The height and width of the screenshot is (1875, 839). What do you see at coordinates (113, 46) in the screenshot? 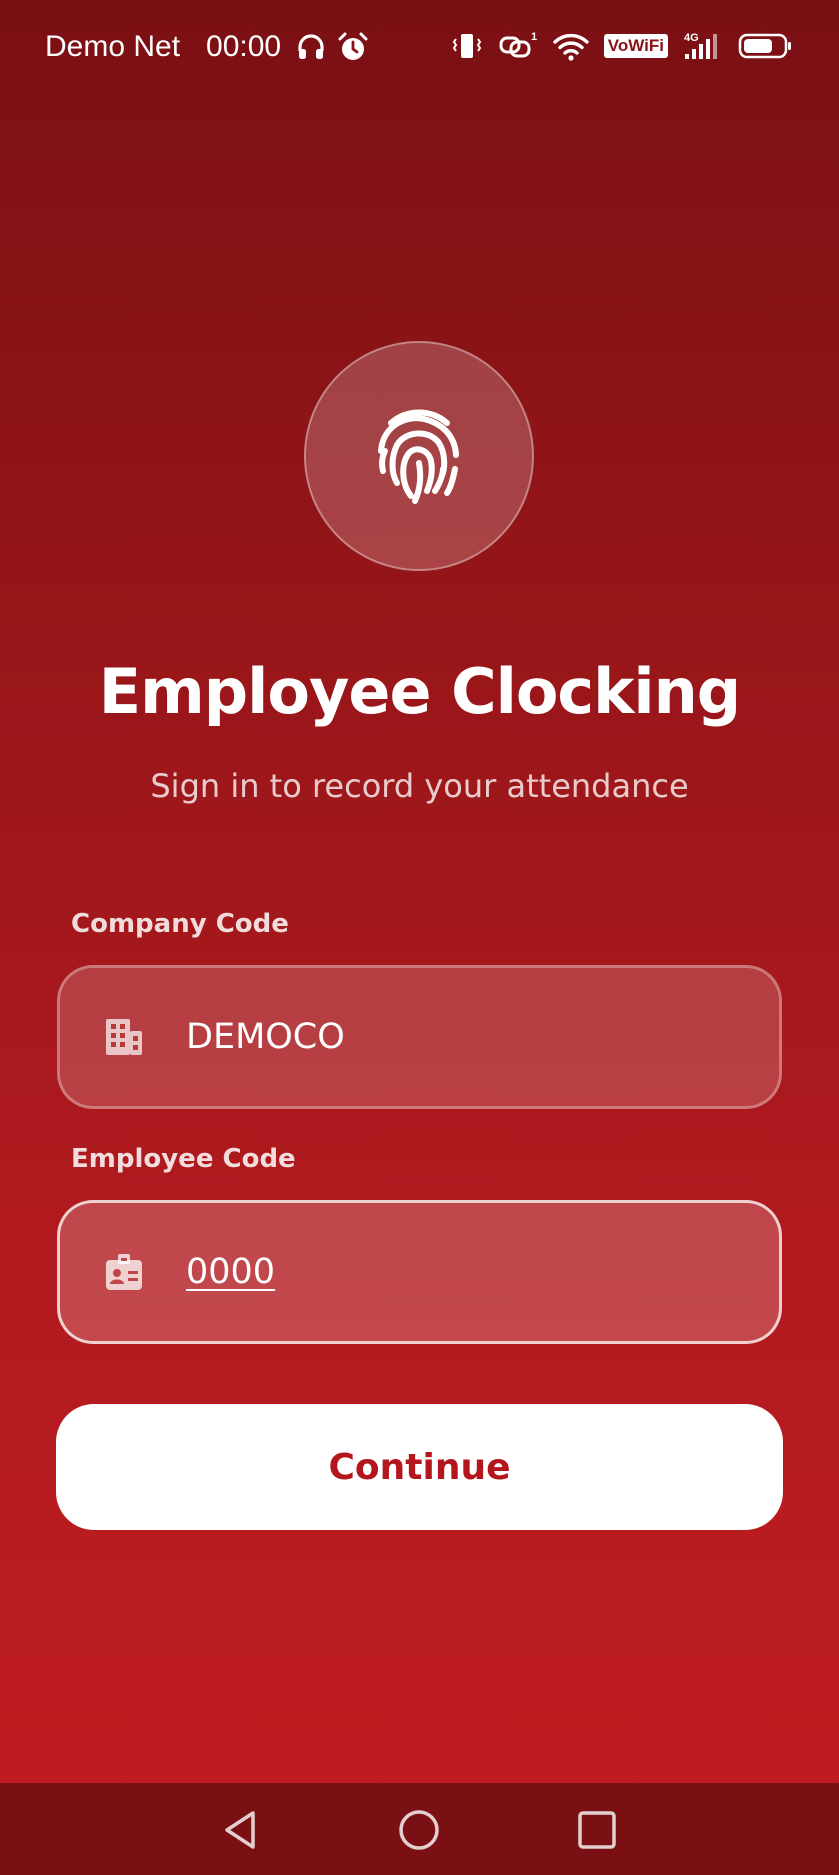
I see `carrier-name: Demo Net` at bounding box center [113, 46].